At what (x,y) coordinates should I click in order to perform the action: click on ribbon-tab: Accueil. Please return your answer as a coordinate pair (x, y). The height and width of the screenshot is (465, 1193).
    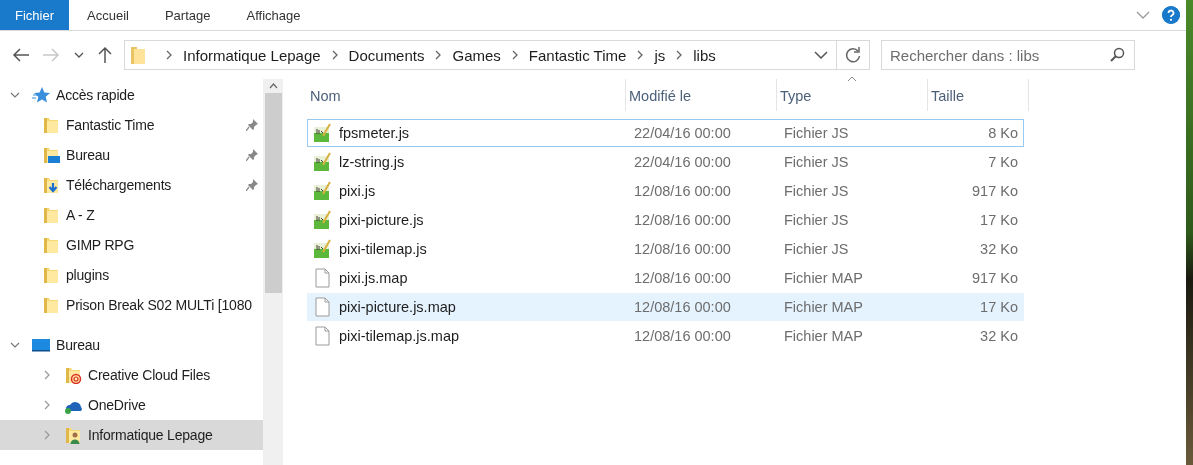
    Looking at the image, I should click on (108, 15).